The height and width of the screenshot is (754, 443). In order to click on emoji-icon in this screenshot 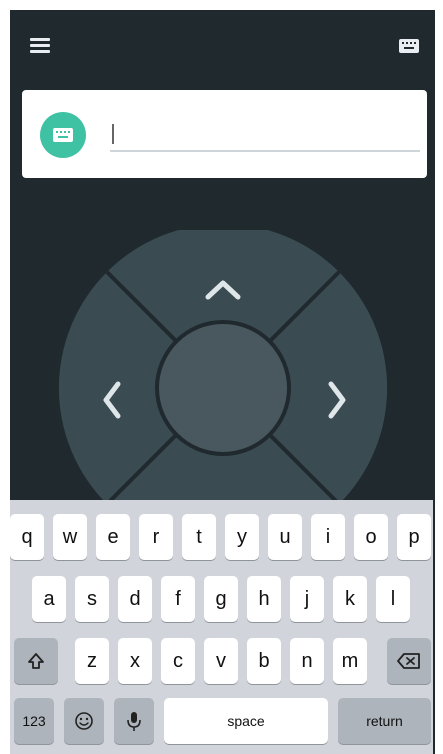, I will do `click(84, 721)`.